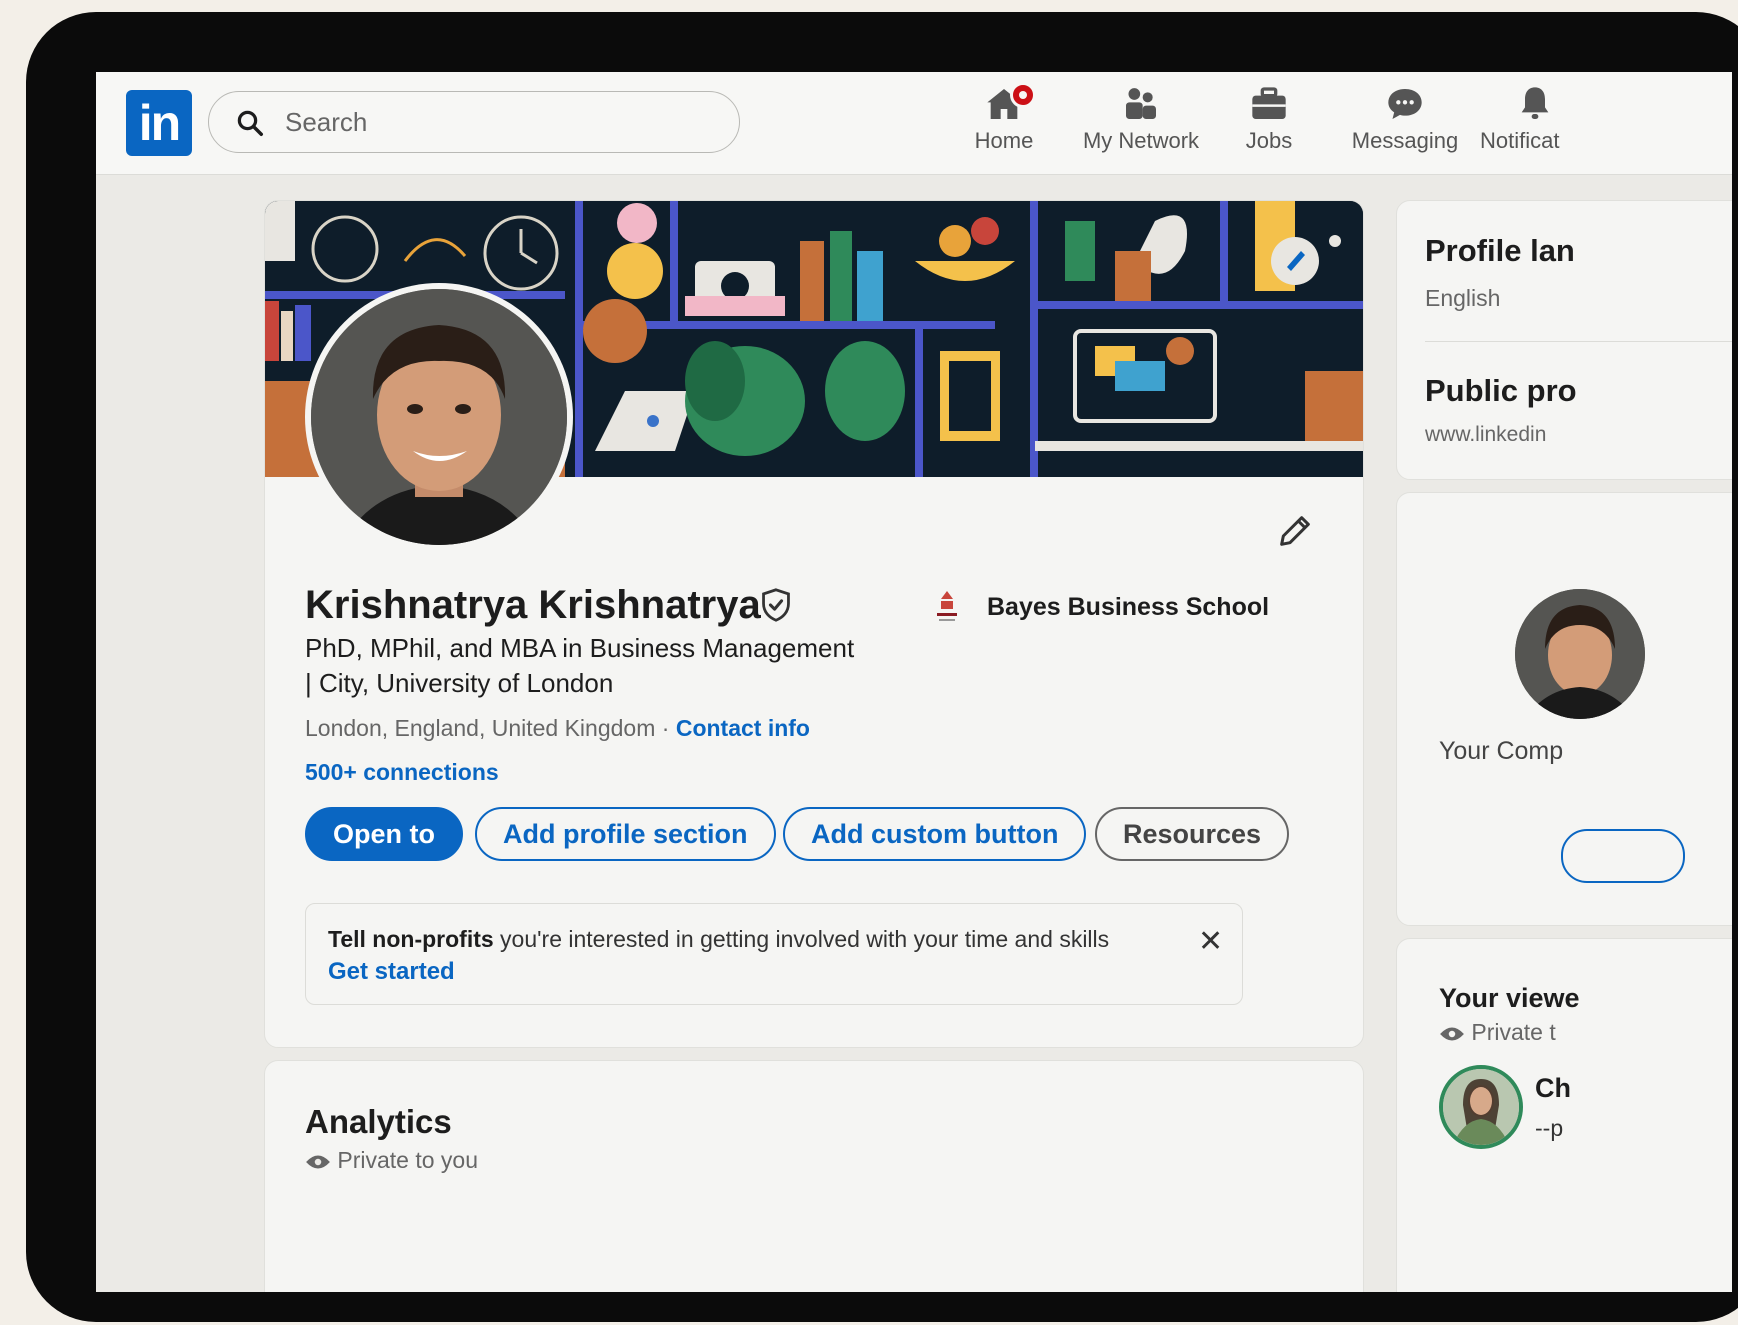 This screenshot has height=1325, width=1738. I want to click on nav-messaging: Messaging, so click(1405, 125).